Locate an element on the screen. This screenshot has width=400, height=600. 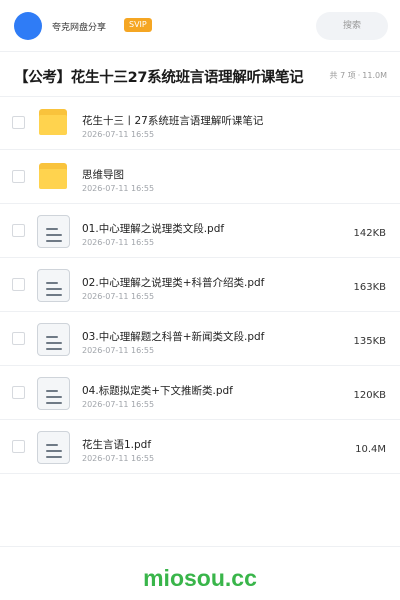
username: 夸克网盘分享 is located at coordinates (79, 26).